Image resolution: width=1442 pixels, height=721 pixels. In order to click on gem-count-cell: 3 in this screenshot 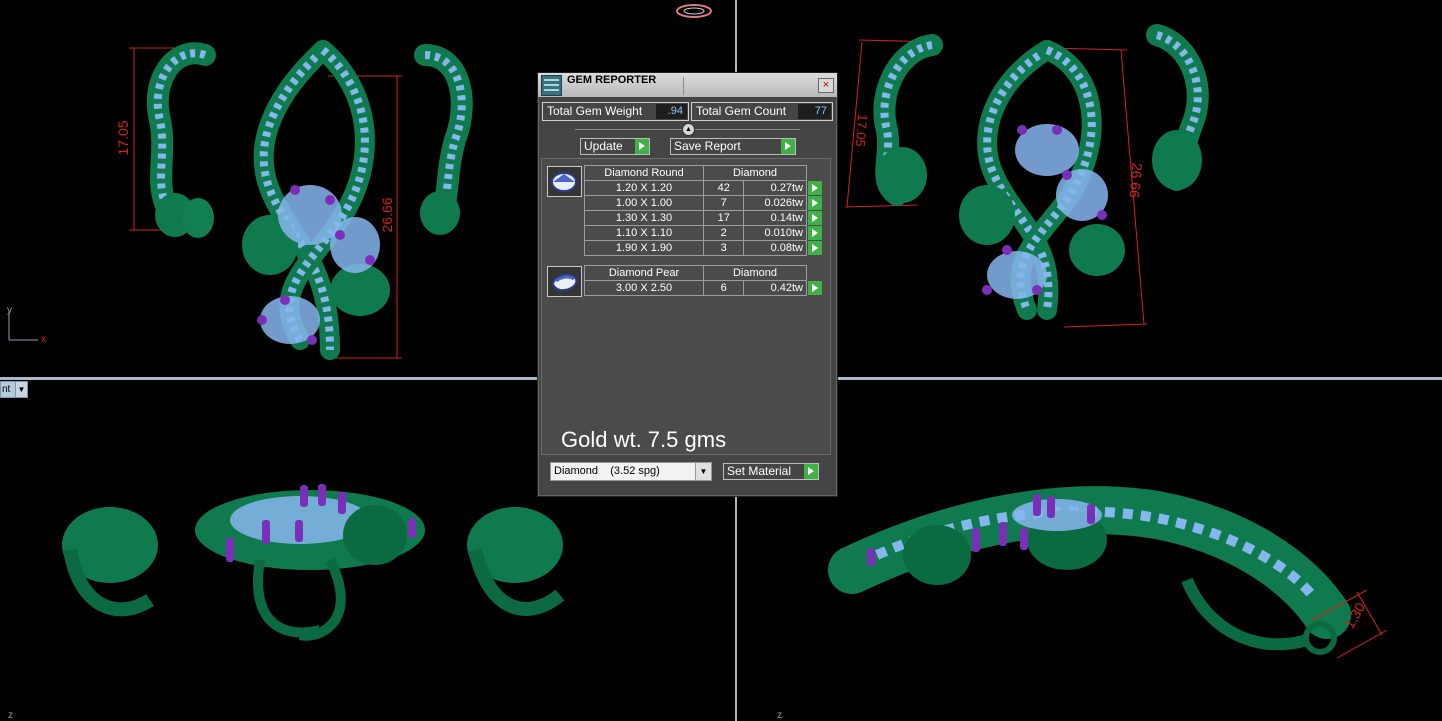, I will do `click(723, 248)`.